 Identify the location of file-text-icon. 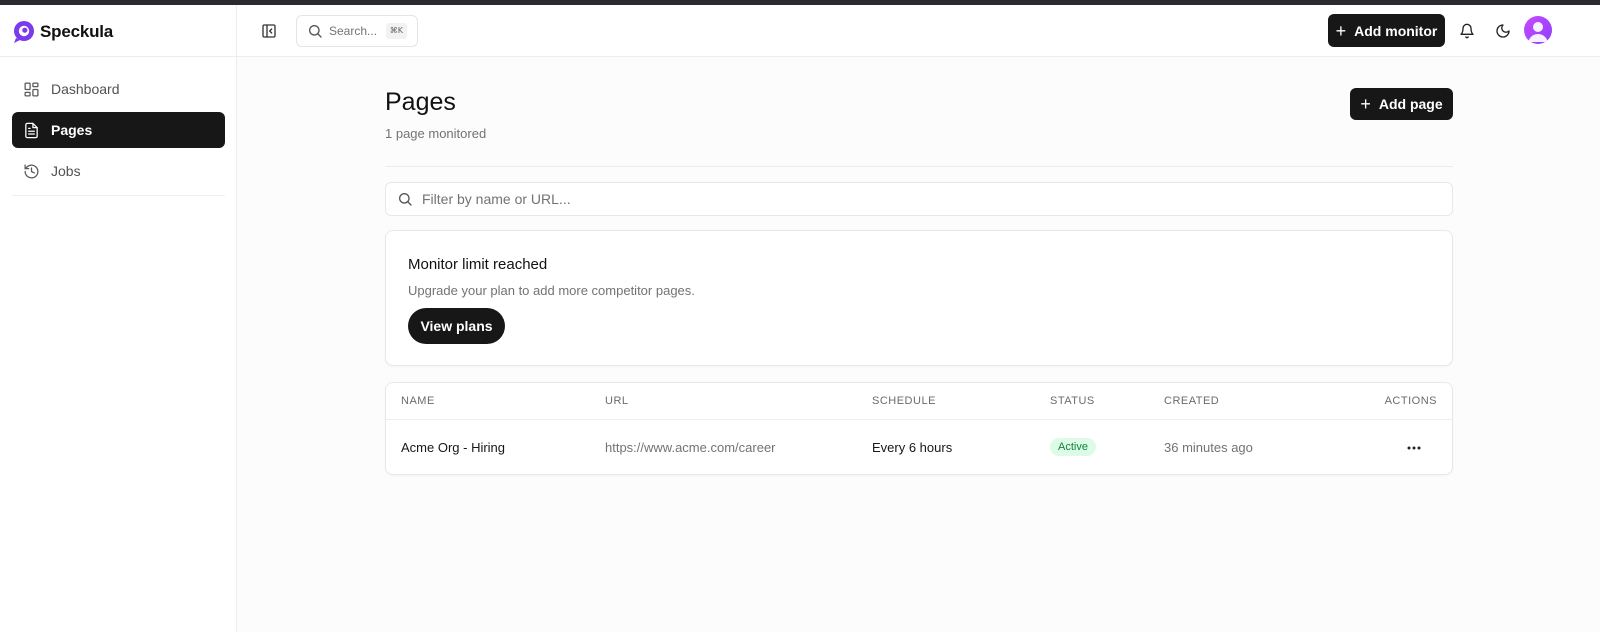
(31, 130).